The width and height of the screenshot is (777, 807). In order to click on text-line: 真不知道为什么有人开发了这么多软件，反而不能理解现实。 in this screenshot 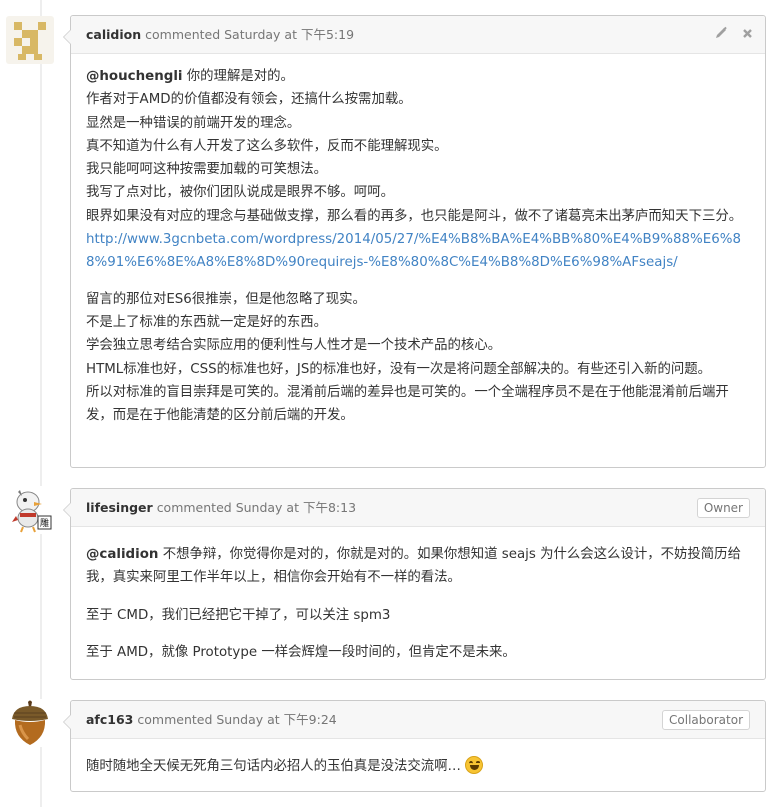, I will do `click(267, 146)`.